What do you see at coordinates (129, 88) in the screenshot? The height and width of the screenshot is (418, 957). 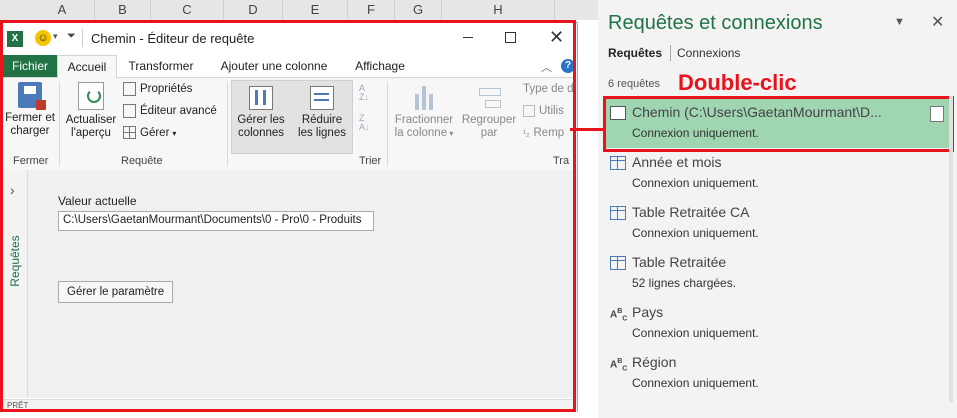 I see `properties-icon` at bounding box center [129, 88].